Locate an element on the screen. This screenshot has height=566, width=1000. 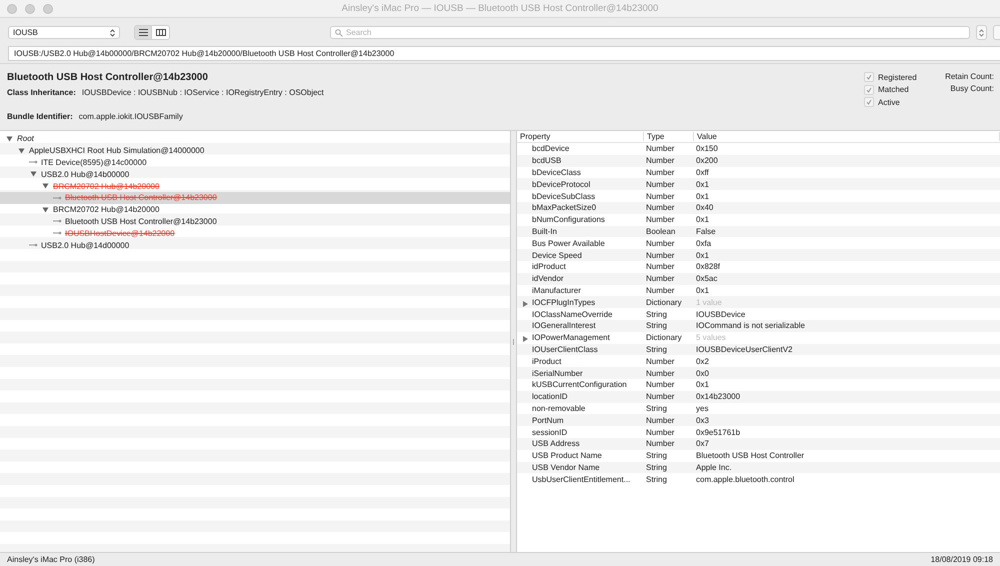
list-icon is located at coordinates (143, 32).